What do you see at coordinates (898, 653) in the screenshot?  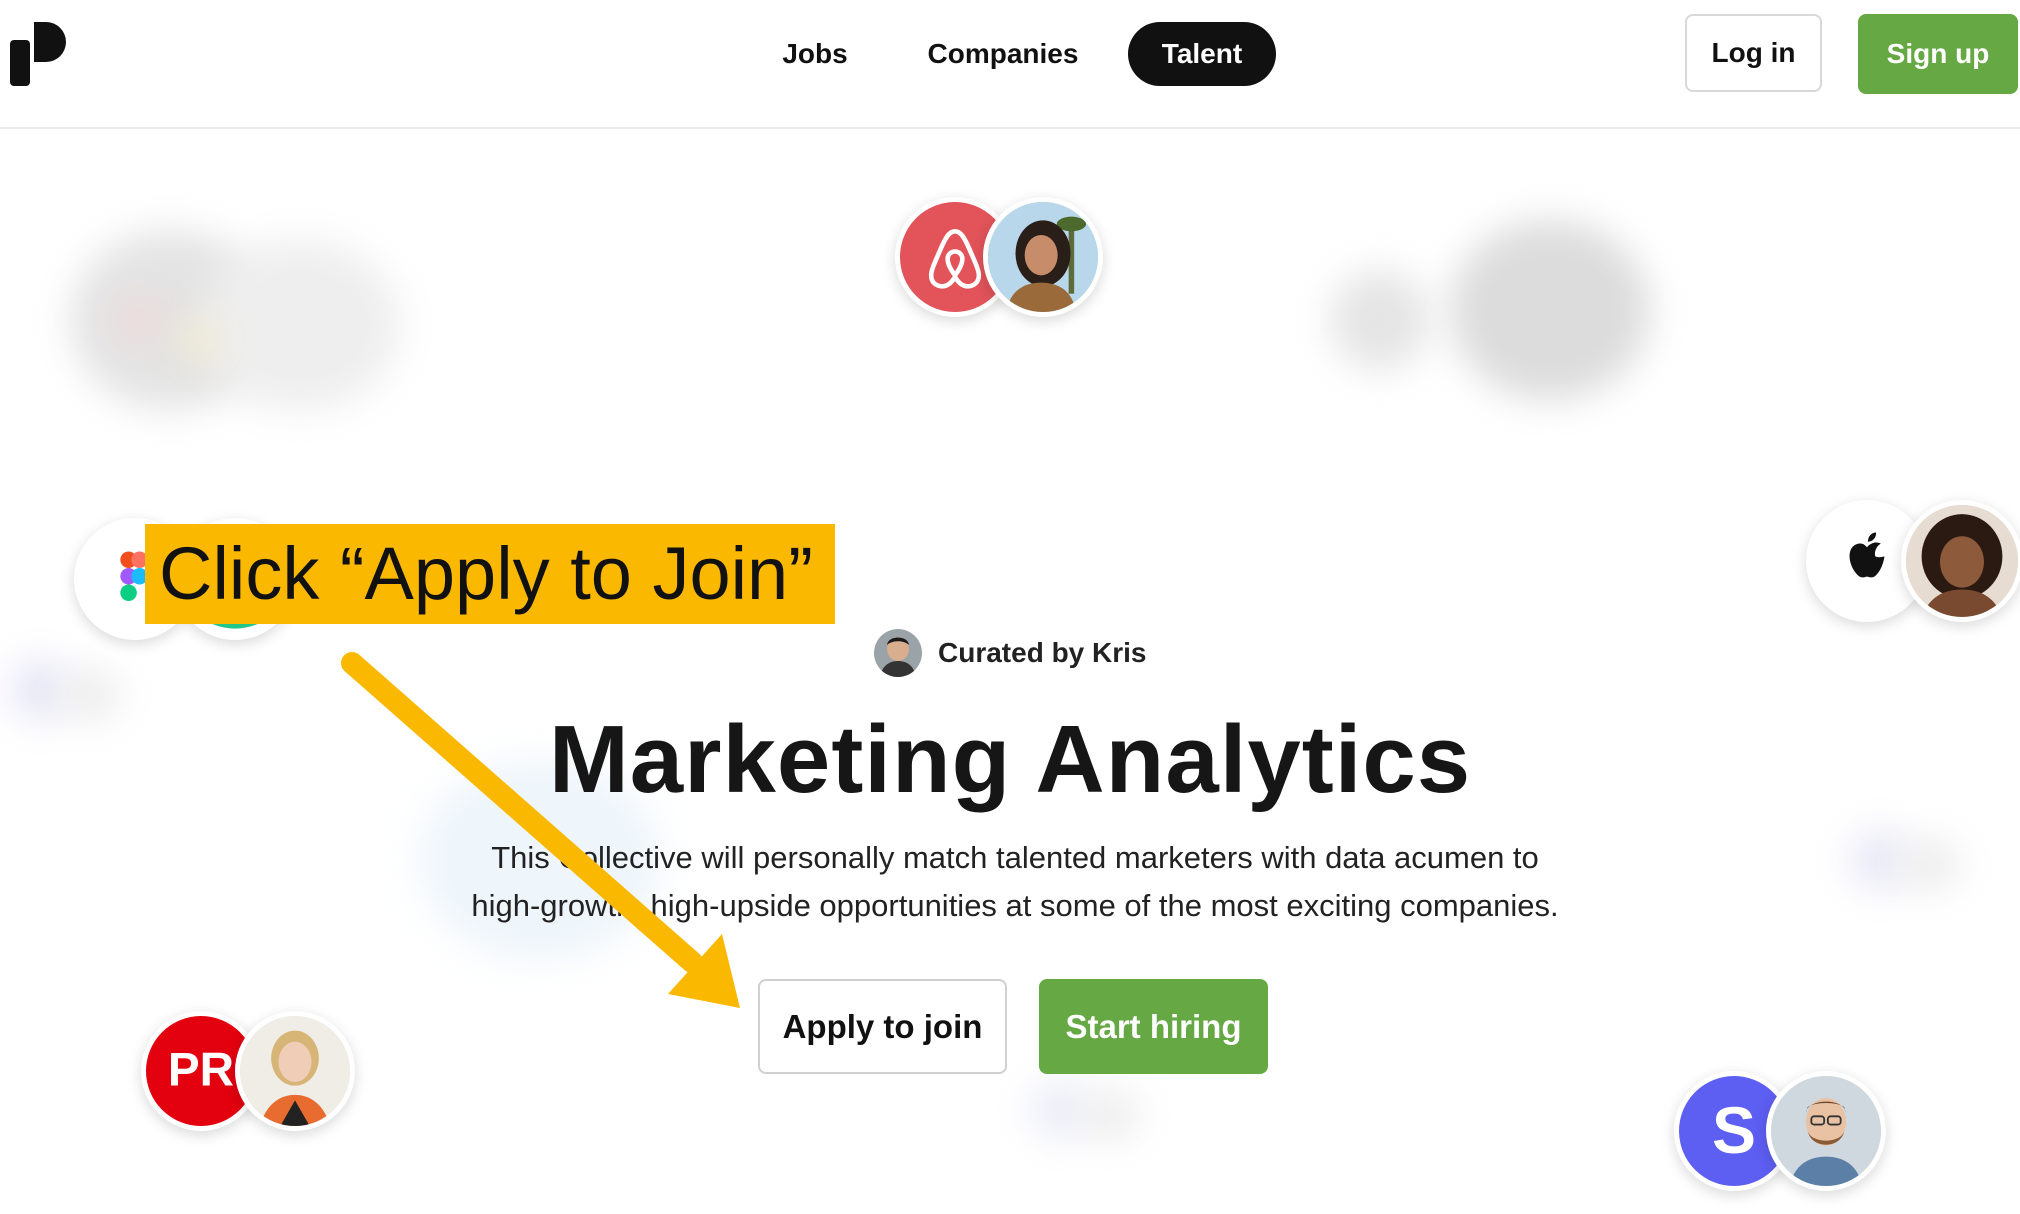 I see `curator-avatar` at bounding box center [898, 653].